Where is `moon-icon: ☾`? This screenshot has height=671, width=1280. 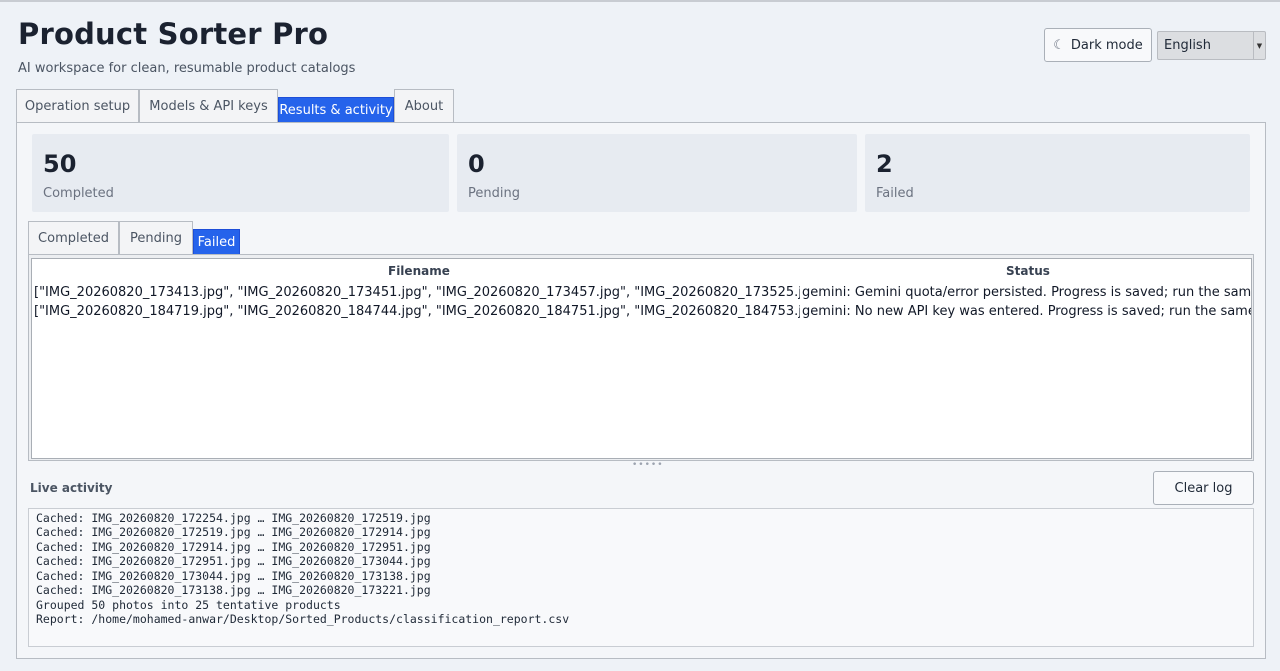 moon-icon: ☾ is located at coordinates (1059, 45).